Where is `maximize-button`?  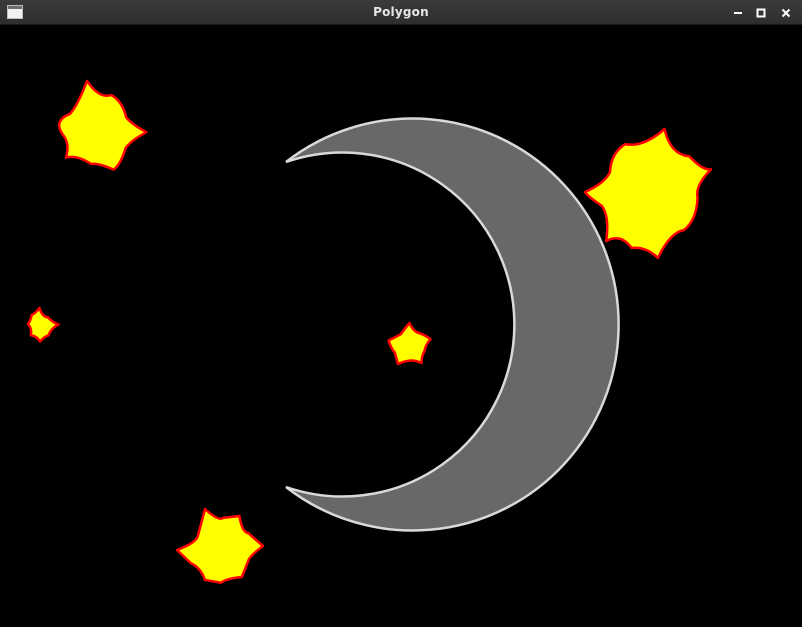
maximize-button is located at coordinates (761, 12).